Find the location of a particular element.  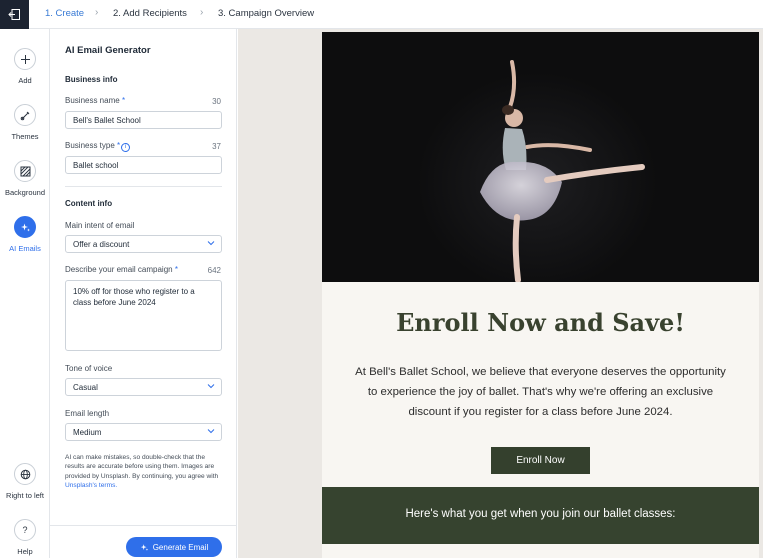

section-business-info: Business info is located at coordinates (91, 79).